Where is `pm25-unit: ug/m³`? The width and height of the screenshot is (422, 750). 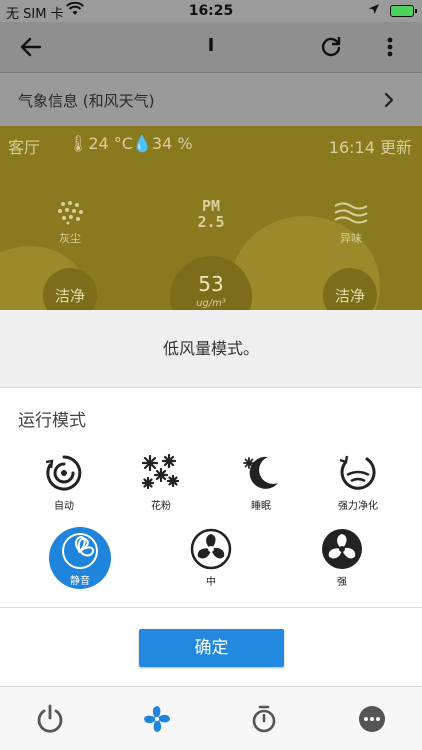 pm25-unit: ug/m³ is located at coordinates (211, 303).